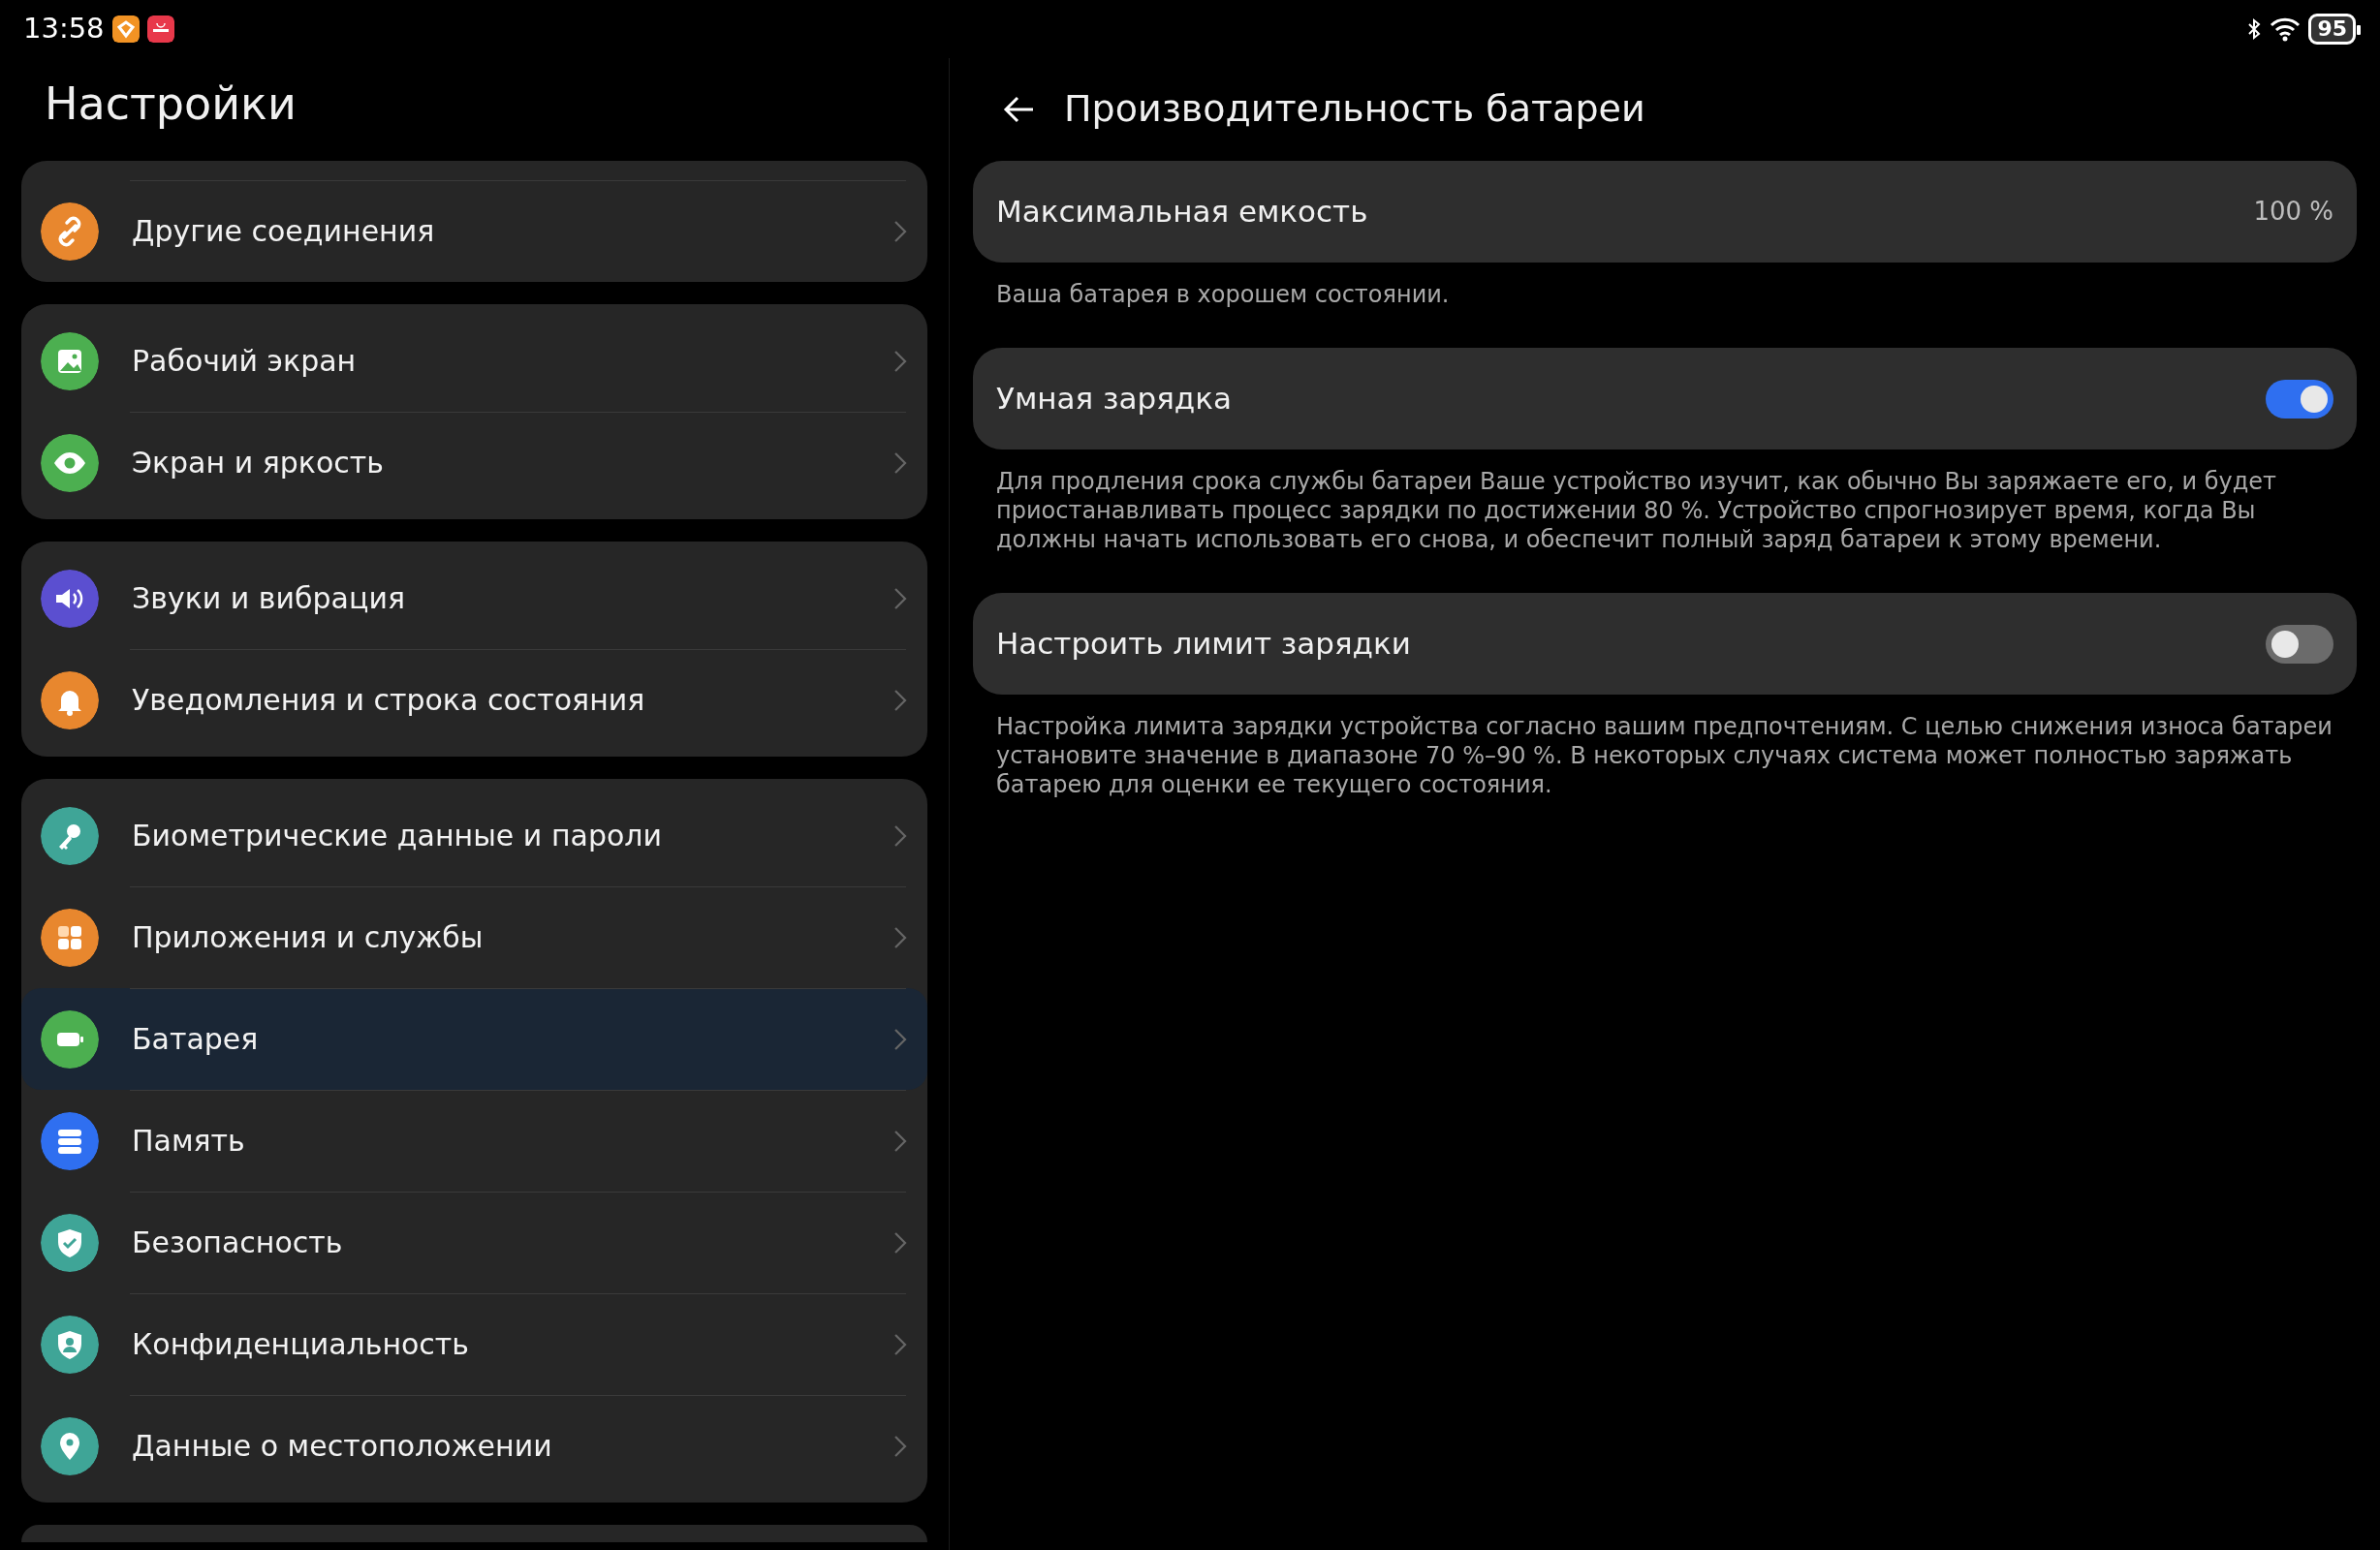 The image size is (2380, 1550). Describe the element at coordinates (171, 104) in the screenshot. I see `settings-title: Настройки` at that location.